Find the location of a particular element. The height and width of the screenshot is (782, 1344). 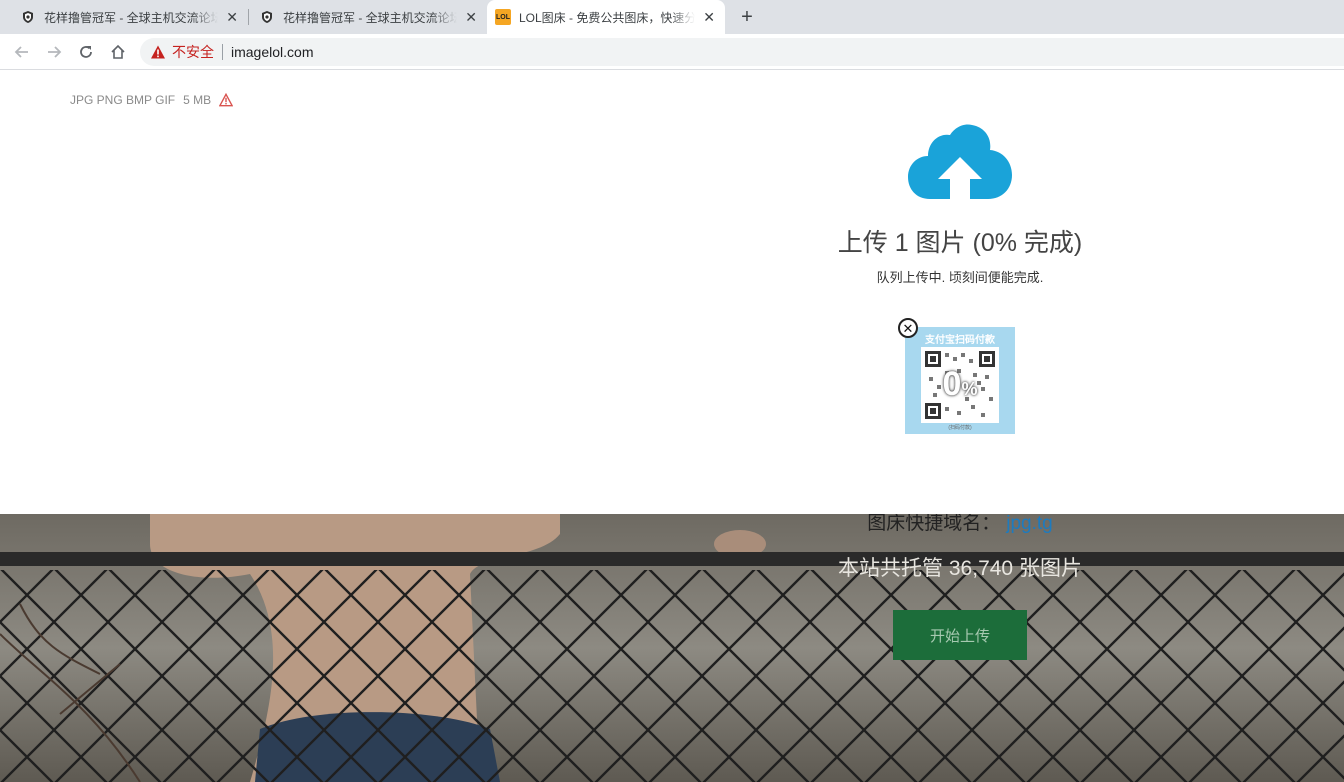

browser-tab-2: 花样撸管冠军 - 全球主机交流论坛 ✕ is located at coordinates (369, 17).